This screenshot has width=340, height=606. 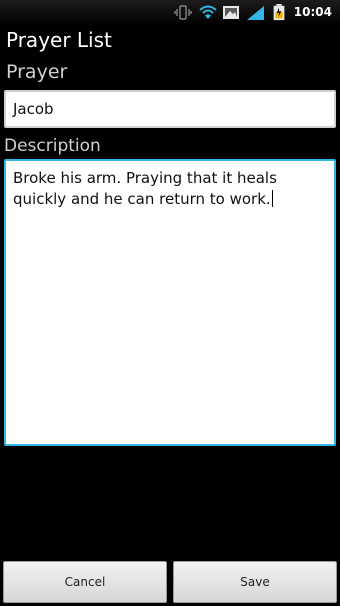 What do you see at coordinates (59, 40) in the screenshot?
I see `app-title: Prayer List` at bounding box center [59, 40].